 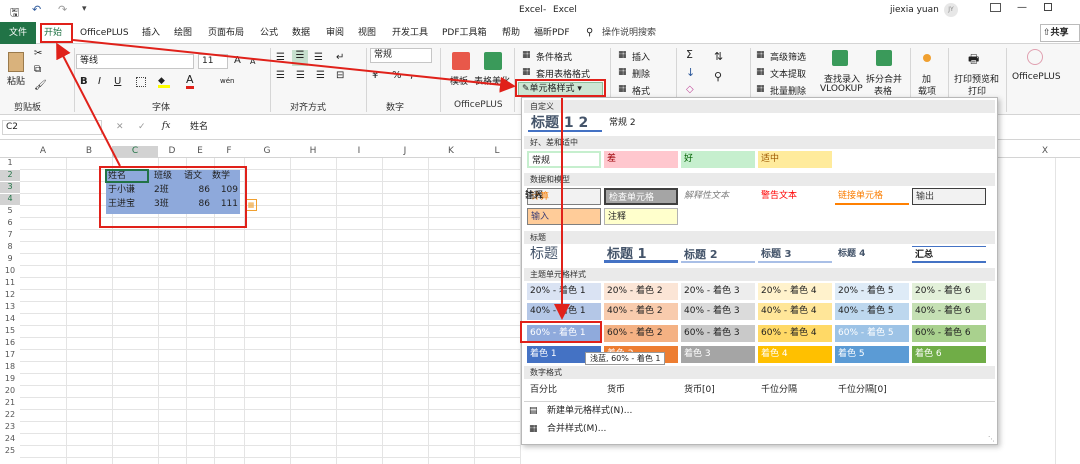 What do you see at coordinates (294, 66) in the screenshot?
I see `arrow-to-cell-styles` at bounding box center [294, 66].